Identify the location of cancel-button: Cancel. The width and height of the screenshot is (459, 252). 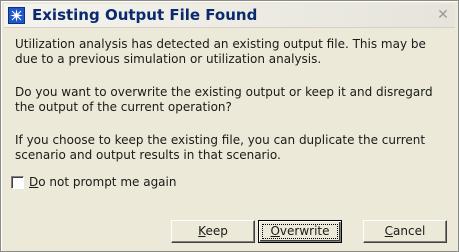
(405, 231).